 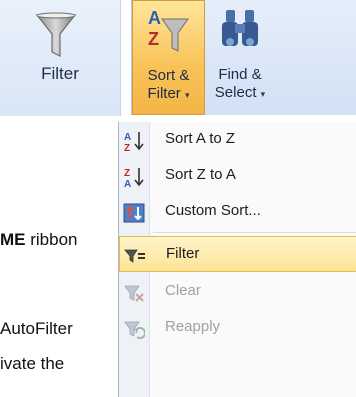 What do you see at coordinates (60, 58) in the screenshot?
I see `filter-ribbon-button: Filter` at bounding box center [60, 58].